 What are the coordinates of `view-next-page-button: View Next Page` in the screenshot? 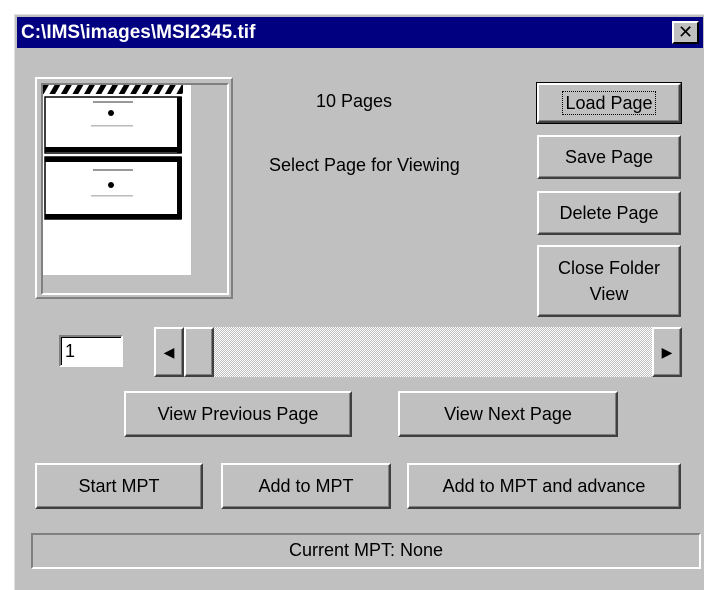 It's located at (508, 414).